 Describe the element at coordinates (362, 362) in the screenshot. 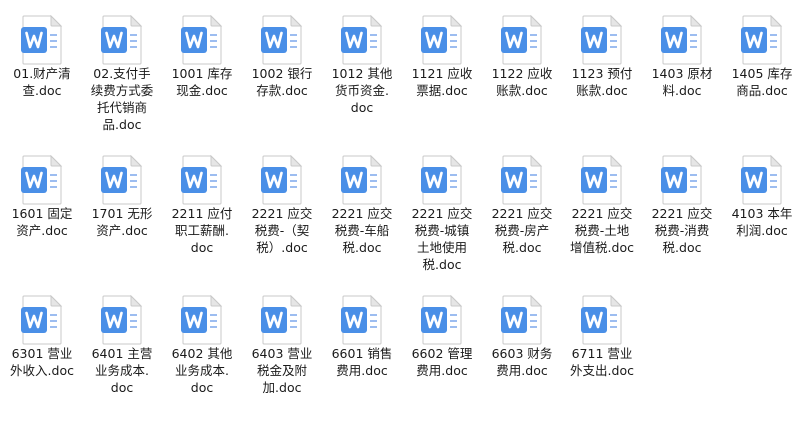

I see `file-name: 6601 销售 费用.doc` at that location.